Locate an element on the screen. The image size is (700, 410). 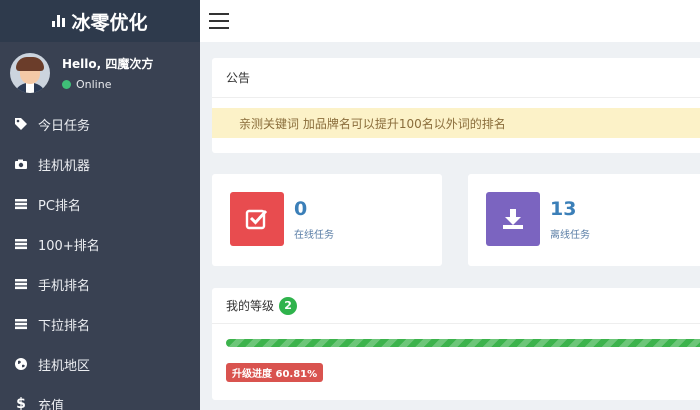
notice-title: 公告 is located at coordinates (456, 78).